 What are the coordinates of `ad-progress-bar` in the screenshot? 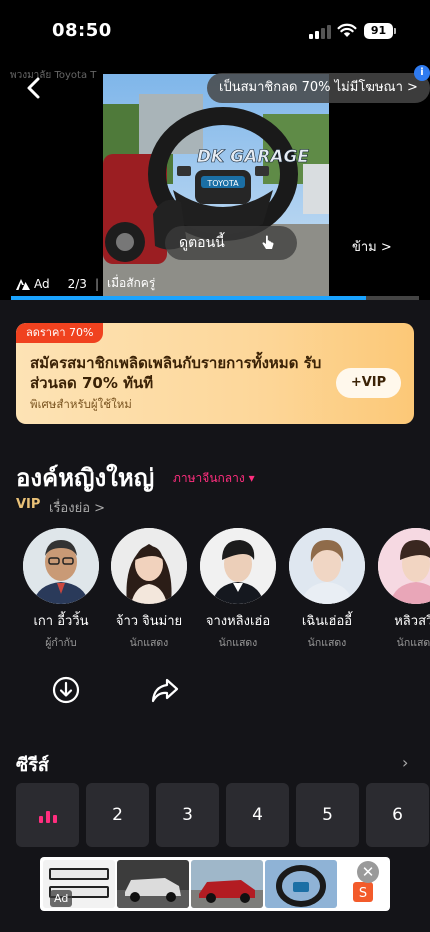 It's located at (215, 298).